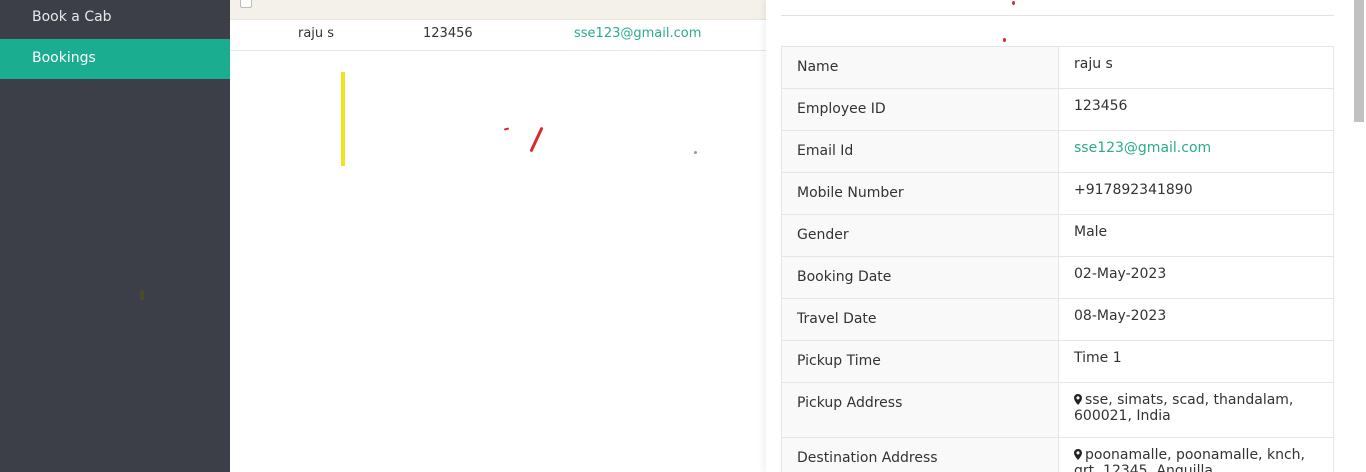 The width and height of the screenshot is (1366, 472). I want to click on detail-value: +917892341890, so click(1133, 190).